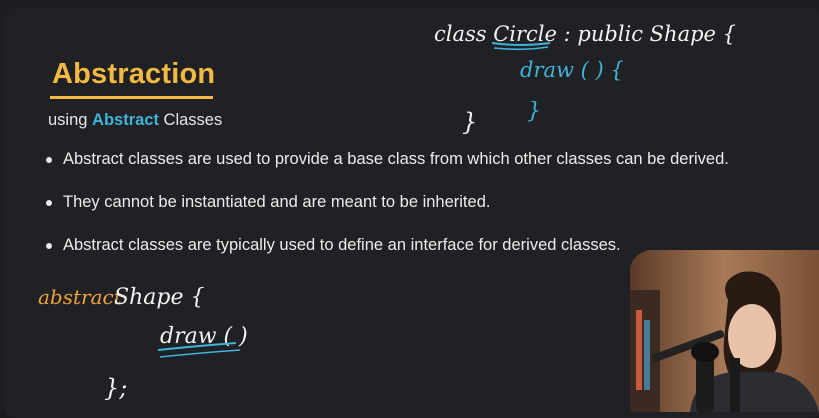  Describe the element at coordinates (585, 34) in the screenshot. I see `annotation-class-circle: class Circle : public Shape {` at that location.